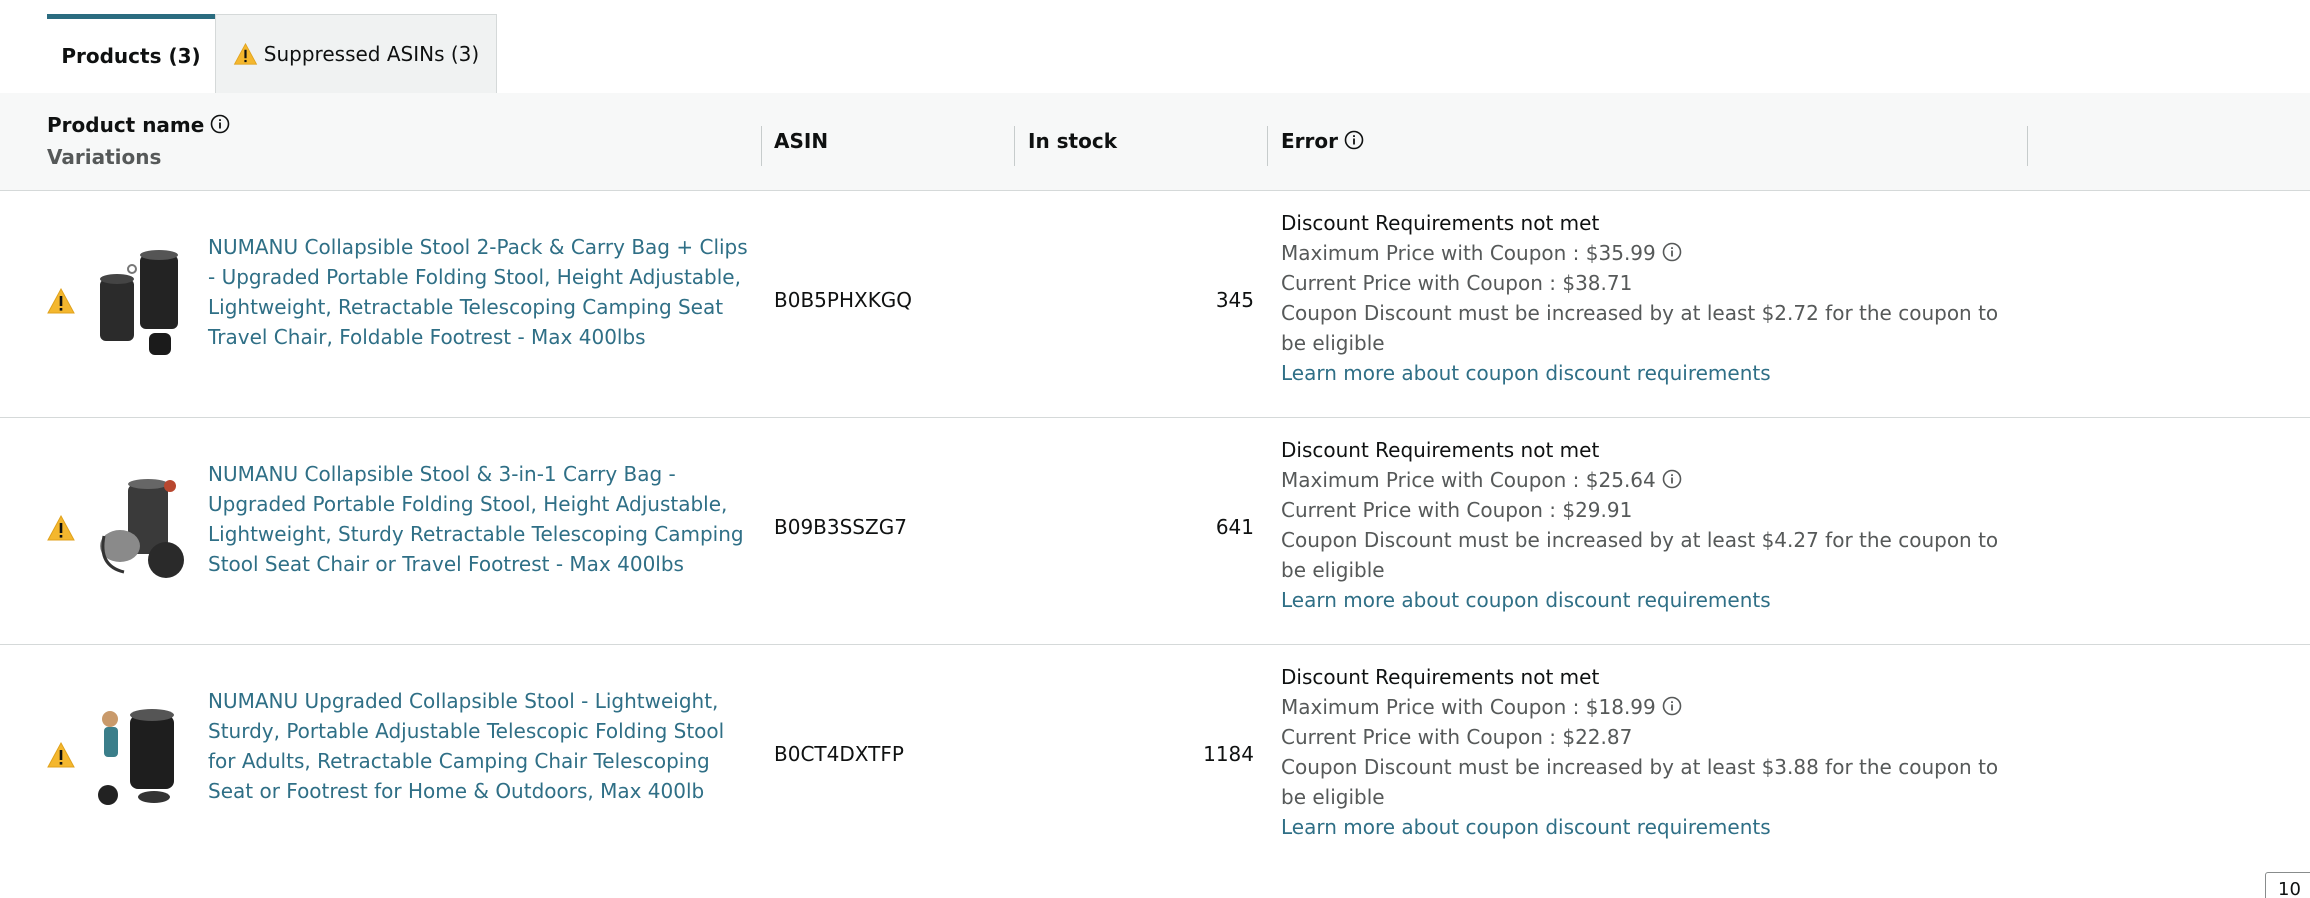 The image size is (2310, 898). I want to click on asin-value: B09B3SSZG7, so click(840, 527).